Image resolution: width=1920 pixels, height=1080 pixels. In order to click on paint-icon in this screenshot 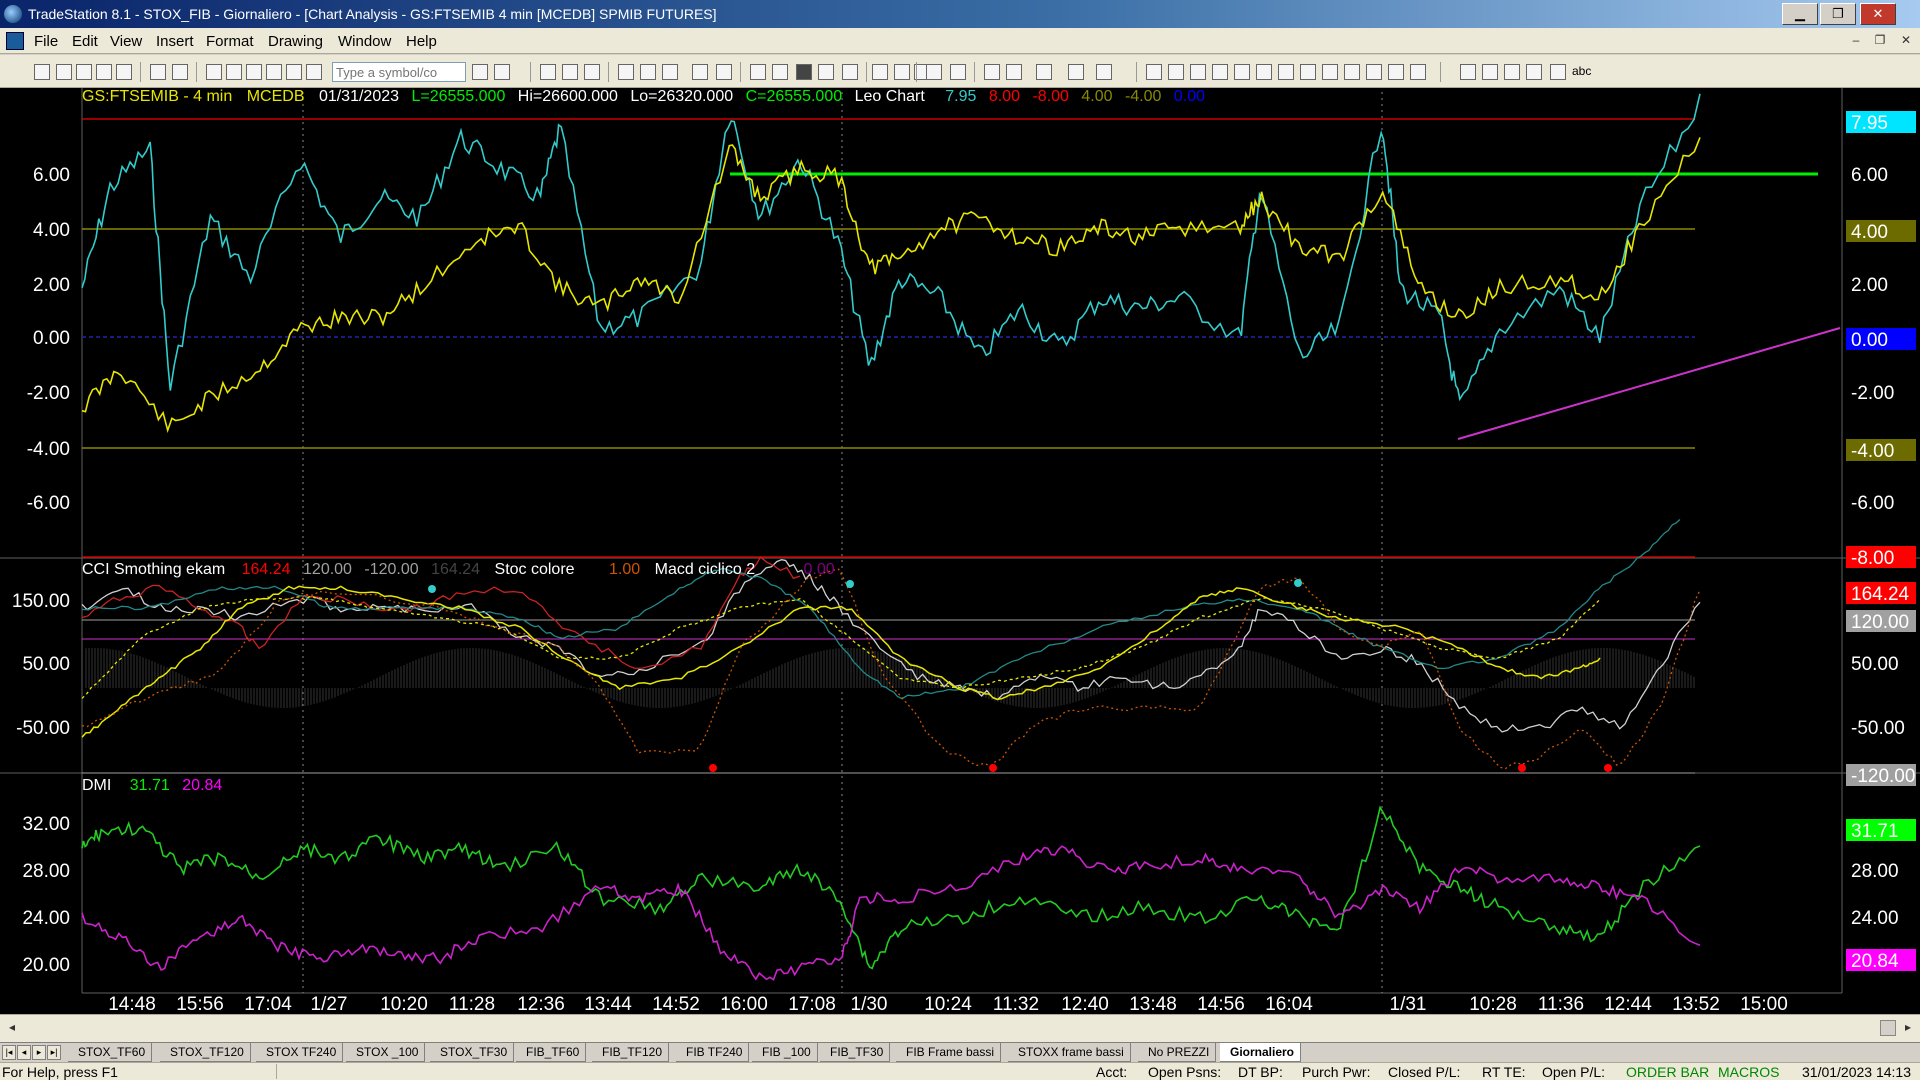, I will do `click(274, 72)`.